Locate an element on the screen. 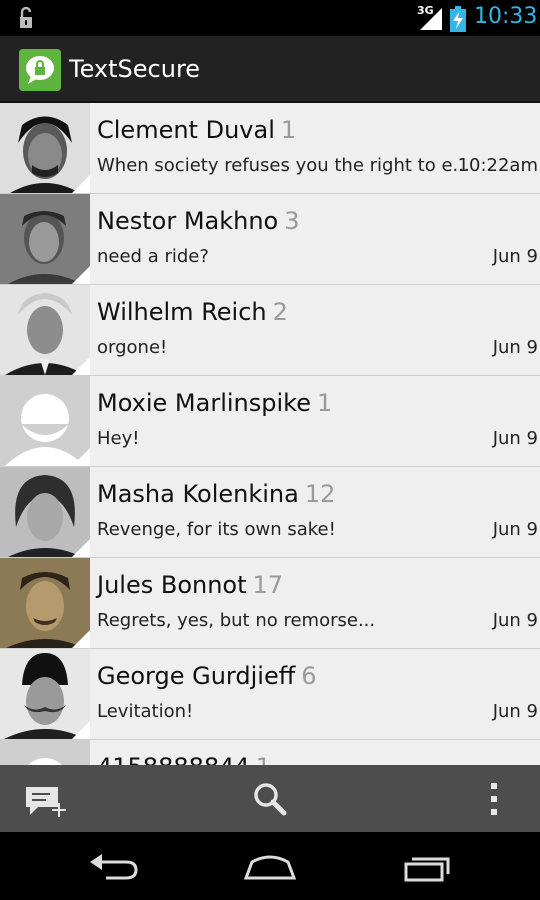 Image resolution: width=540 pixels, height=900 pixels. search-icon is located at coordinates (270, 799).